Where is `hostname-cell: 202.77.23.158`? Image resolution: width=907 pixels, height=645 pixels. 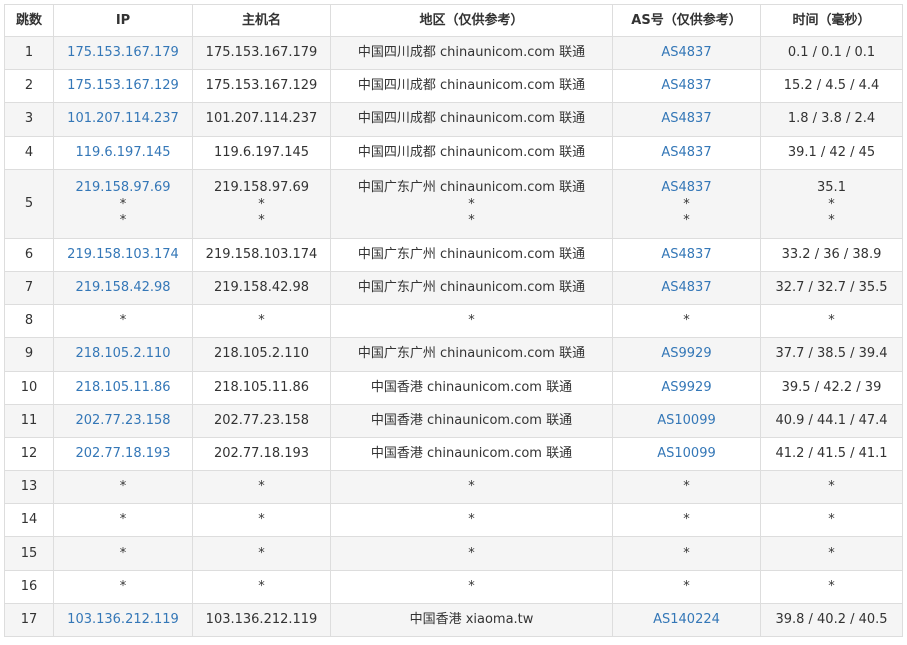
hostname-cell: 202.77.23.158 is located at coordinates (261, 420).